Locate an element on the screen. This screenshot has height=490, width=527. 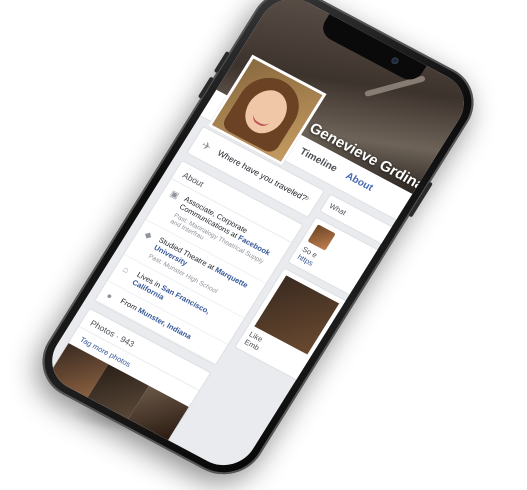
airplane-icon: ✈ is located at coordinates (206, 146).